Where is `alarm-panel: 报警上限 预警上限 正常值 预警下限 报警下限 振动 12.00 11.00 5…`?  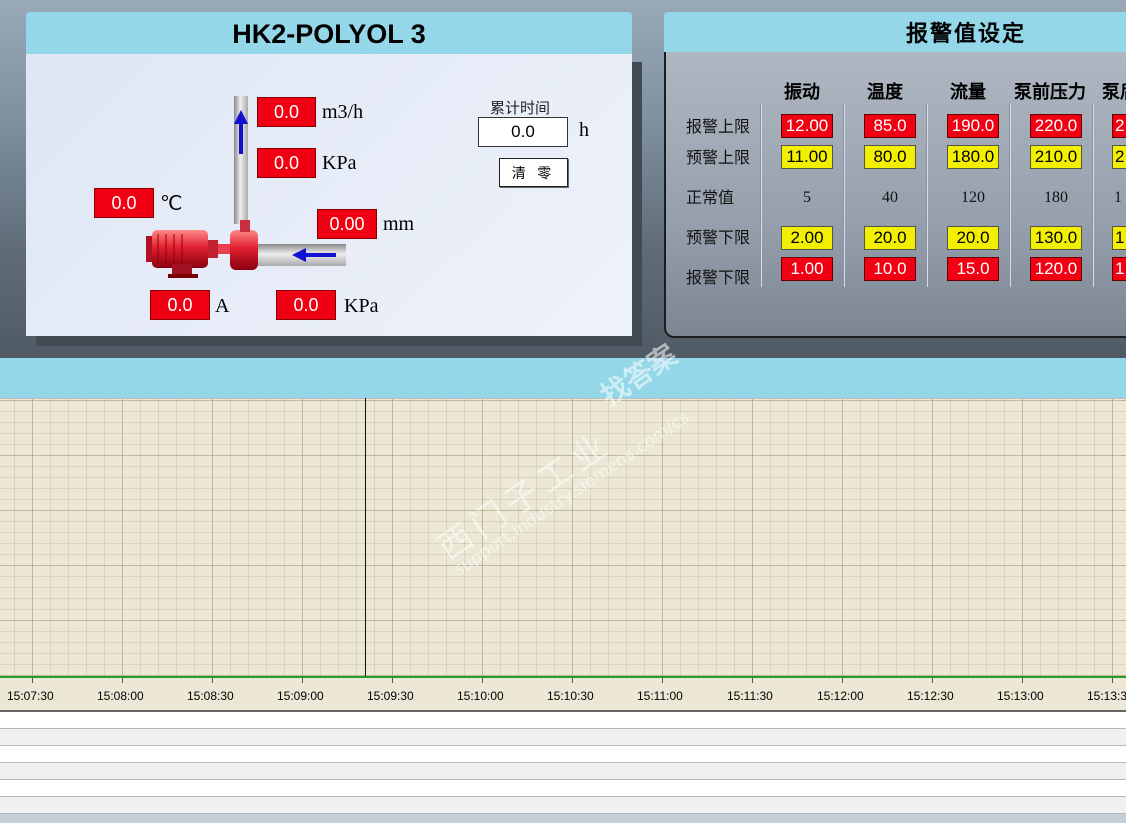
alarm-panel: 报警上限 预警上限 正常值 预警下限 报警下限 振动 12.00 11.00 5… is located at coordinates (895, 195).